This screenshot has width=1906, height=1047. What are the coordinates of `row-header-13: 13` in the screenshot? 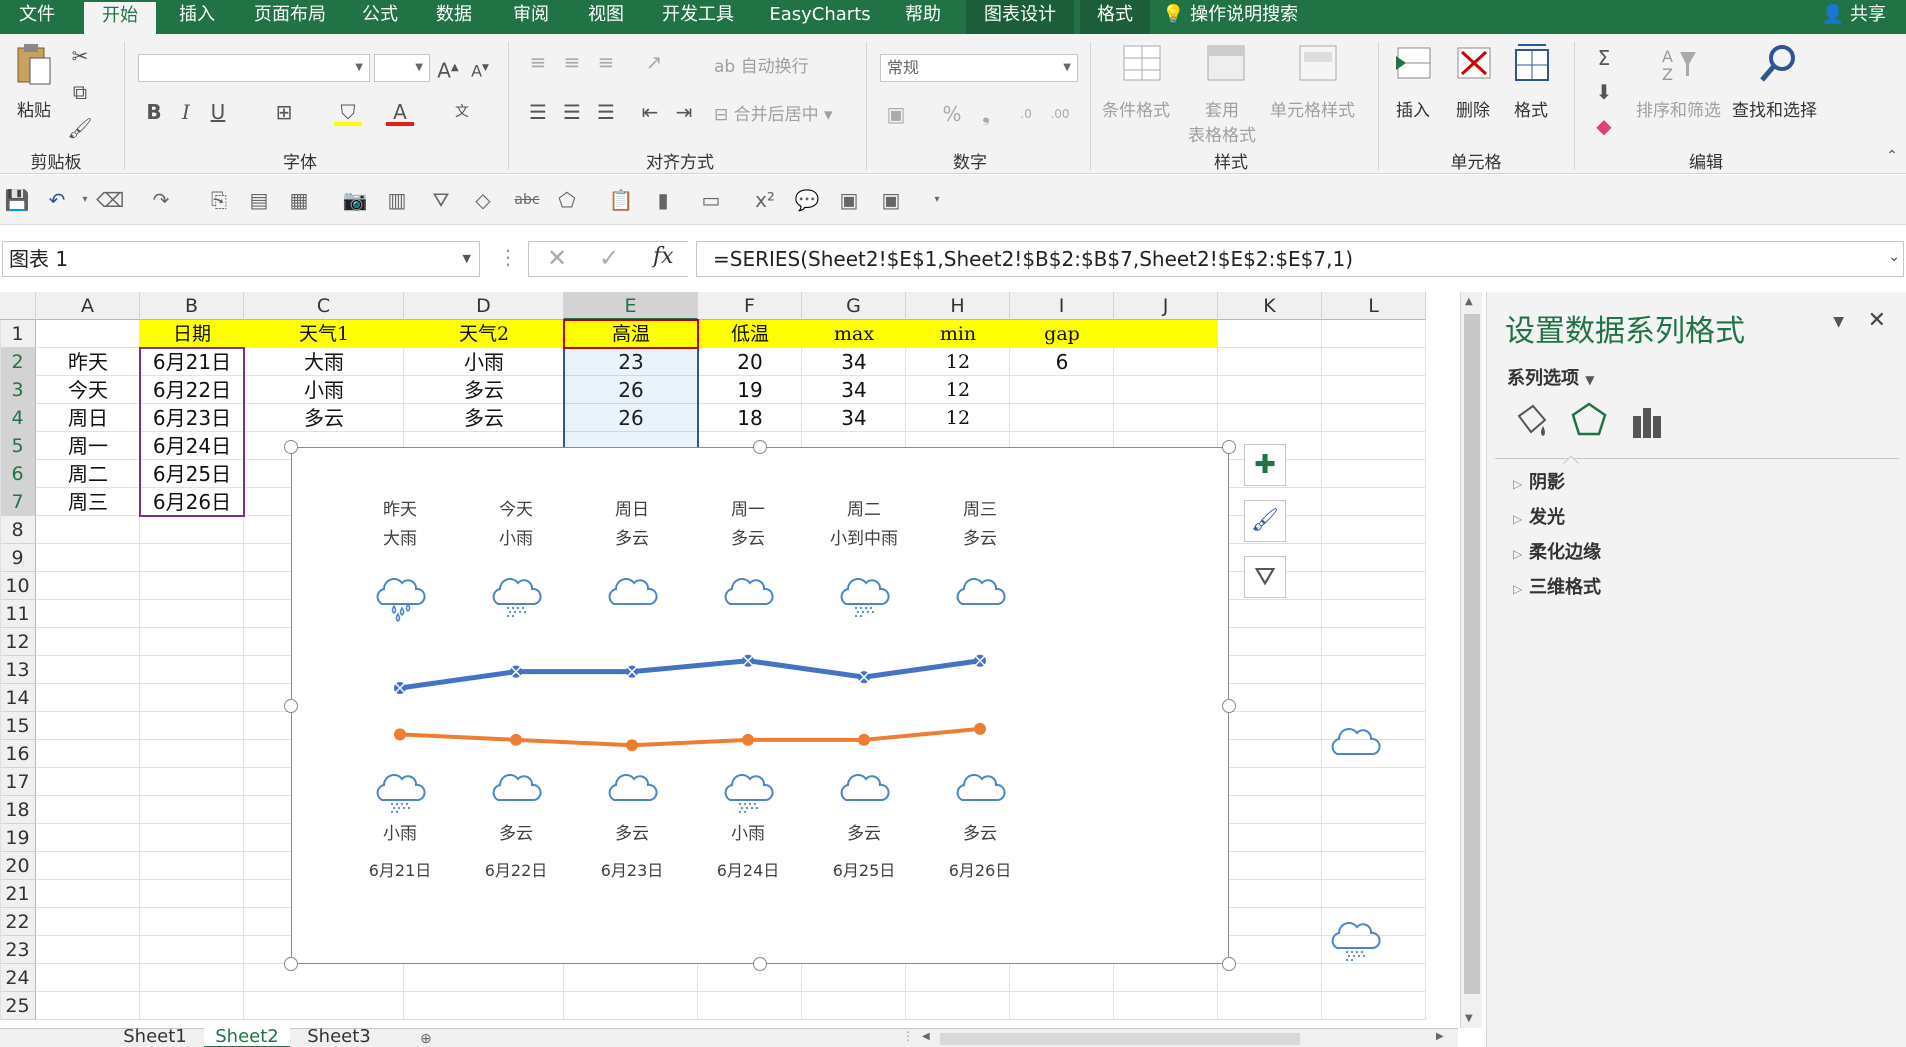 It's located at (18, 670).